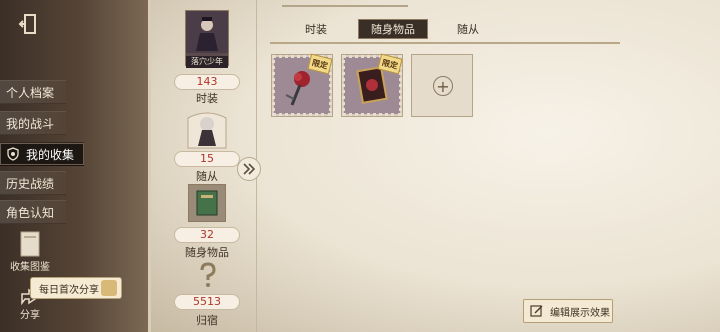  I want to click on share-label: 分享, so click(30, 315).